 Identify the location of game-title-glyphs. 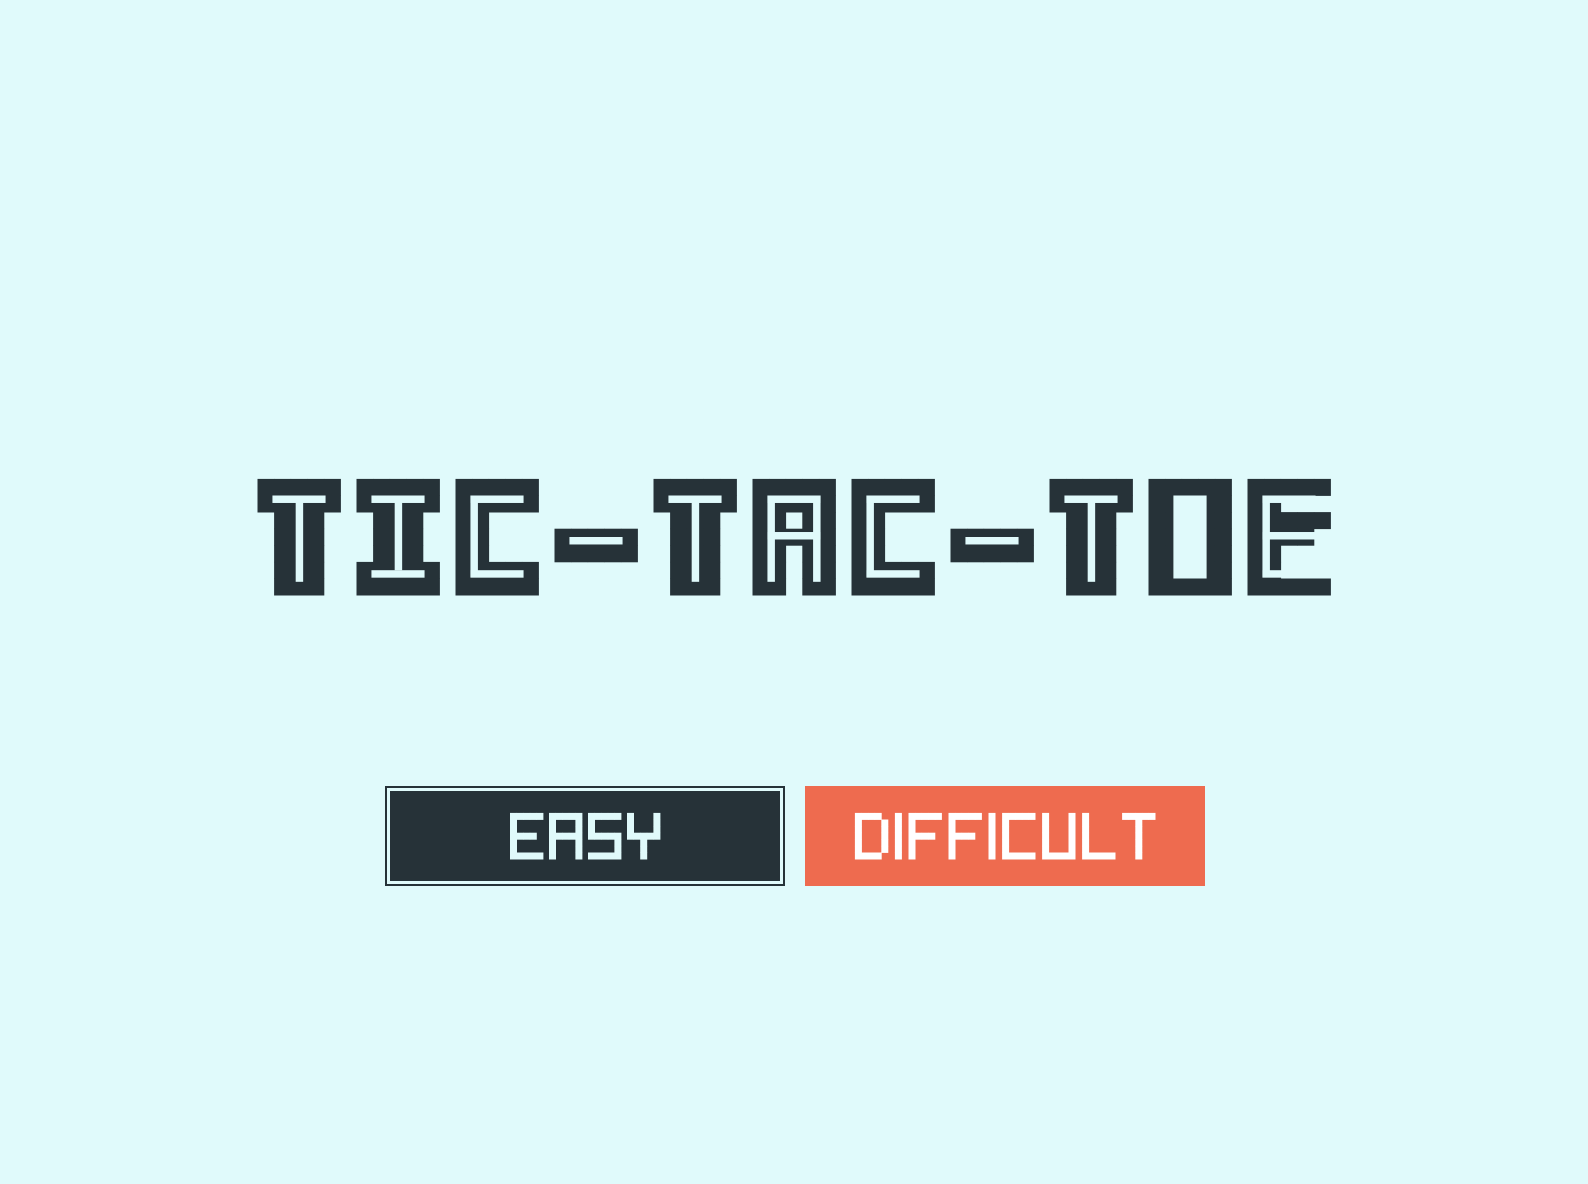
(794, 537).